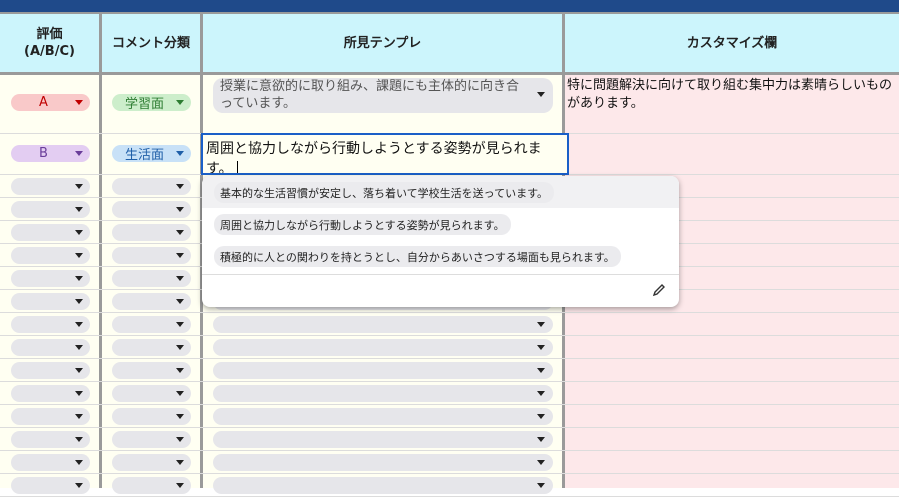  Describe the element at coordinates (440, 274) in the screenshot. I see `divider` at that location.